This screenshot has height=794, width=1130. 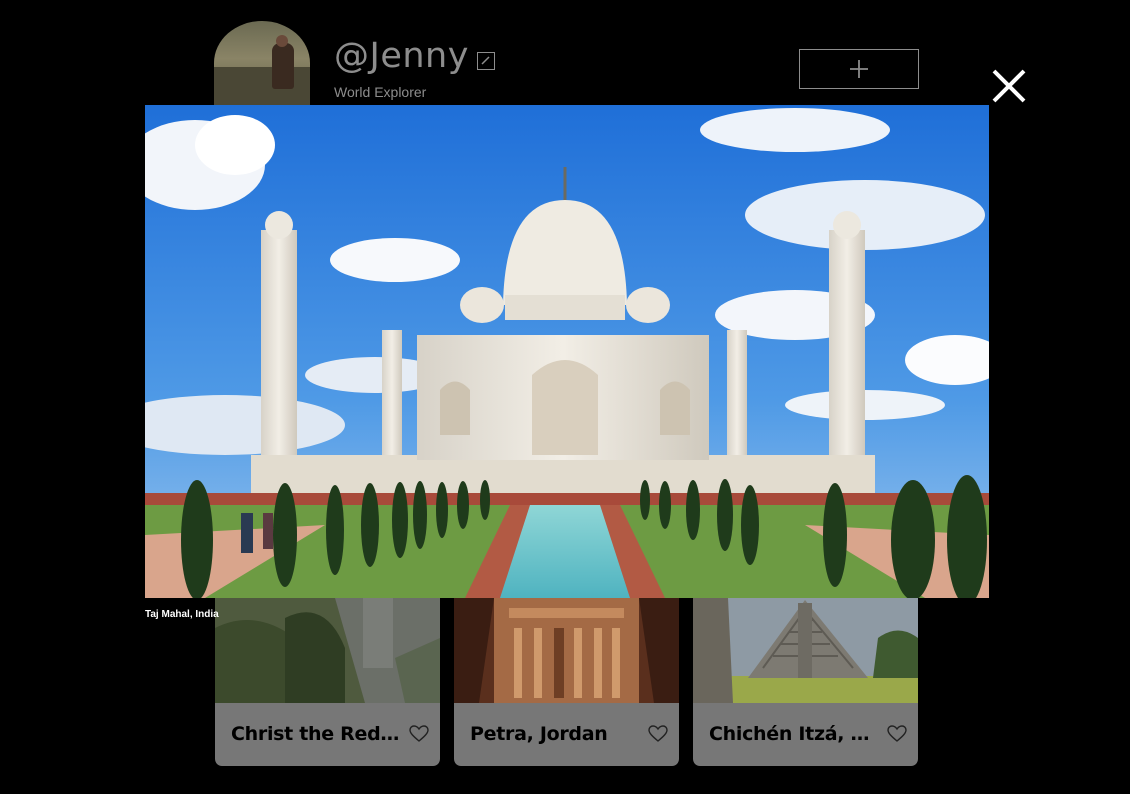 What do you see at coordinates (262, 63) in the screenshot?
I see `avatar` at bounding box center [262, 63].